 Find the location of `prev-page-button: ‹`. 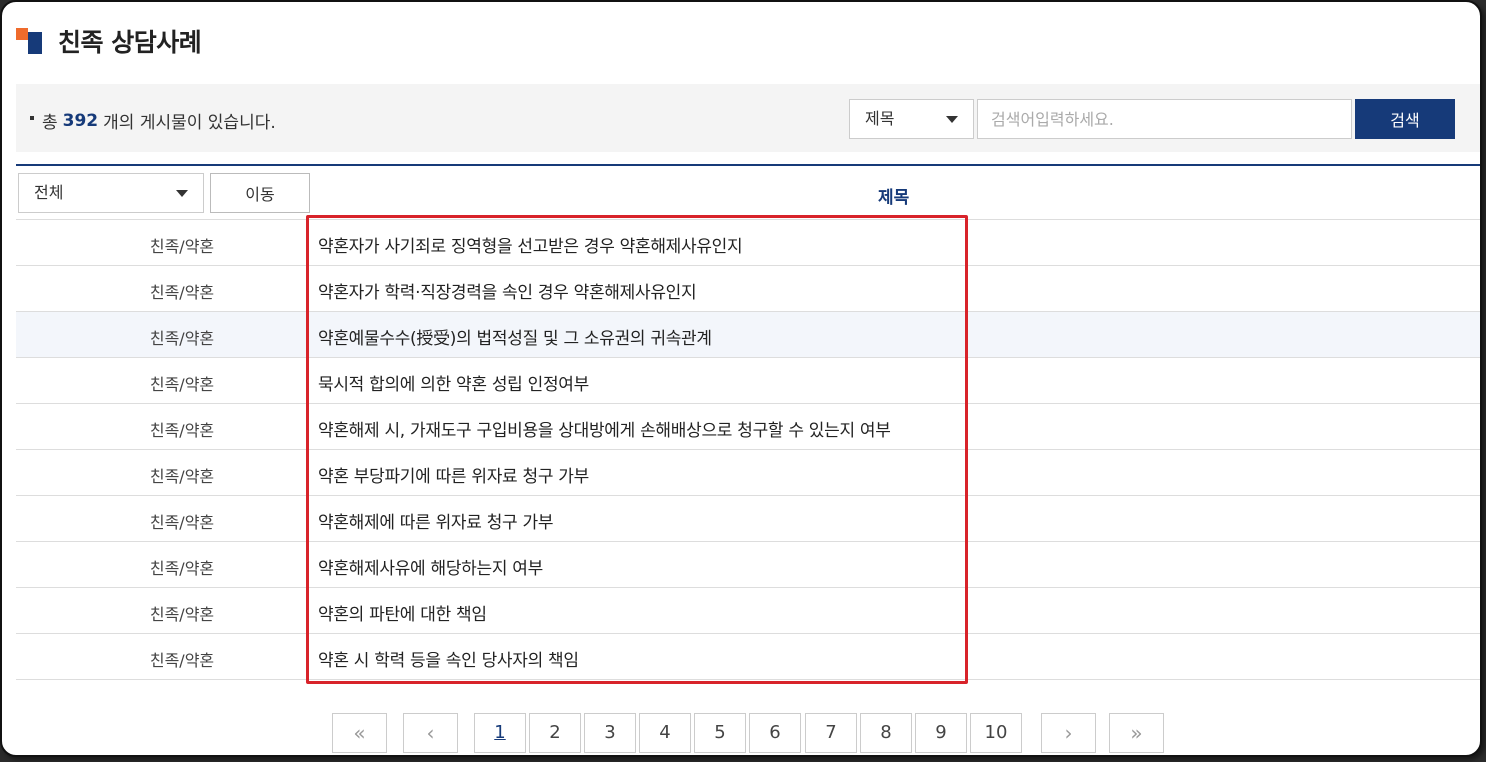

prev-page-button: ‹ is located at coordinates (430, 733).